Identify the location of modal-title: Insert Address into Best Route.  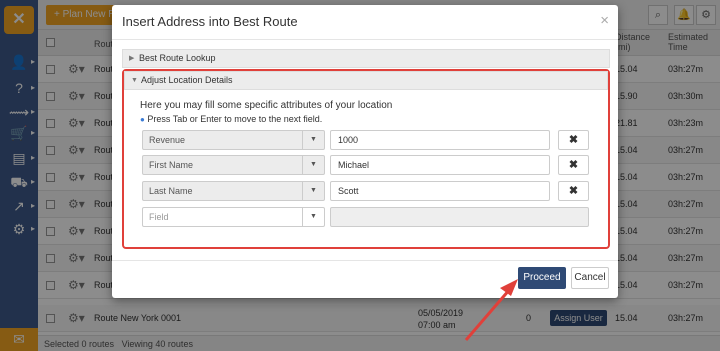
(210, 21).